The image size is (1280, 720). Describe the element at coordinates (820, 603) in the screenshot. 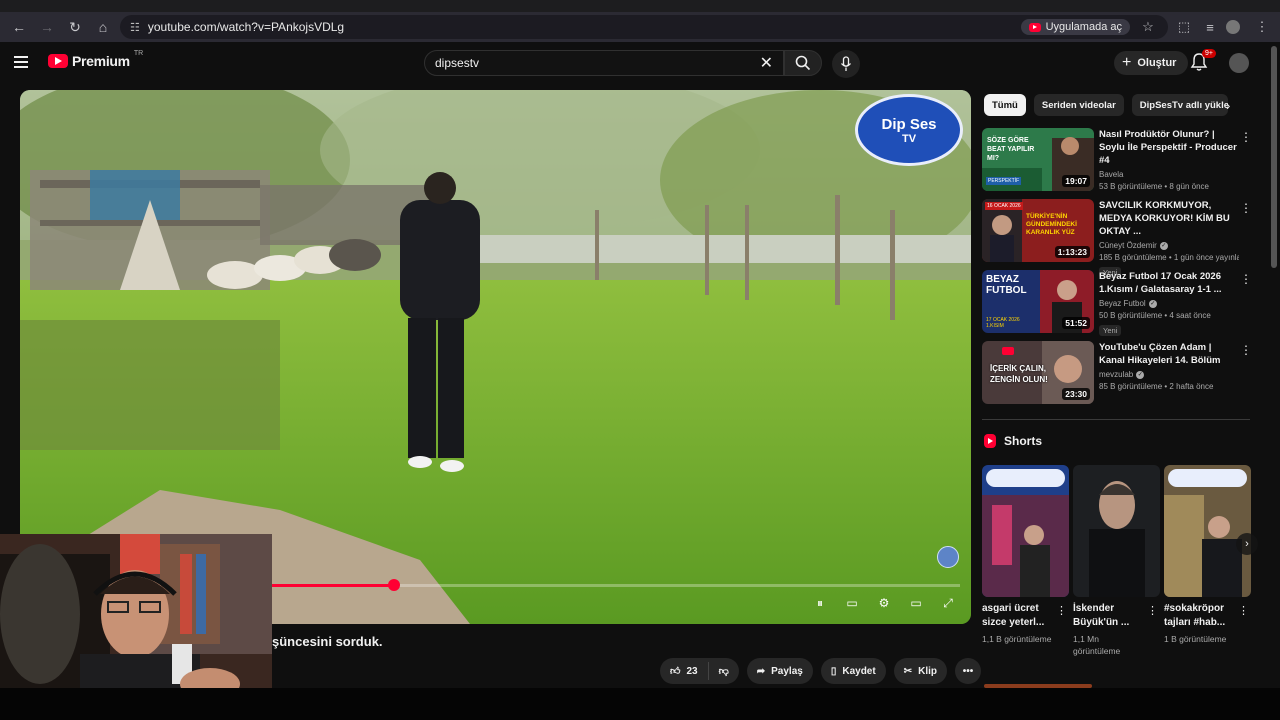

I see `autoplay-toggle-icon: ⏸` at that location.